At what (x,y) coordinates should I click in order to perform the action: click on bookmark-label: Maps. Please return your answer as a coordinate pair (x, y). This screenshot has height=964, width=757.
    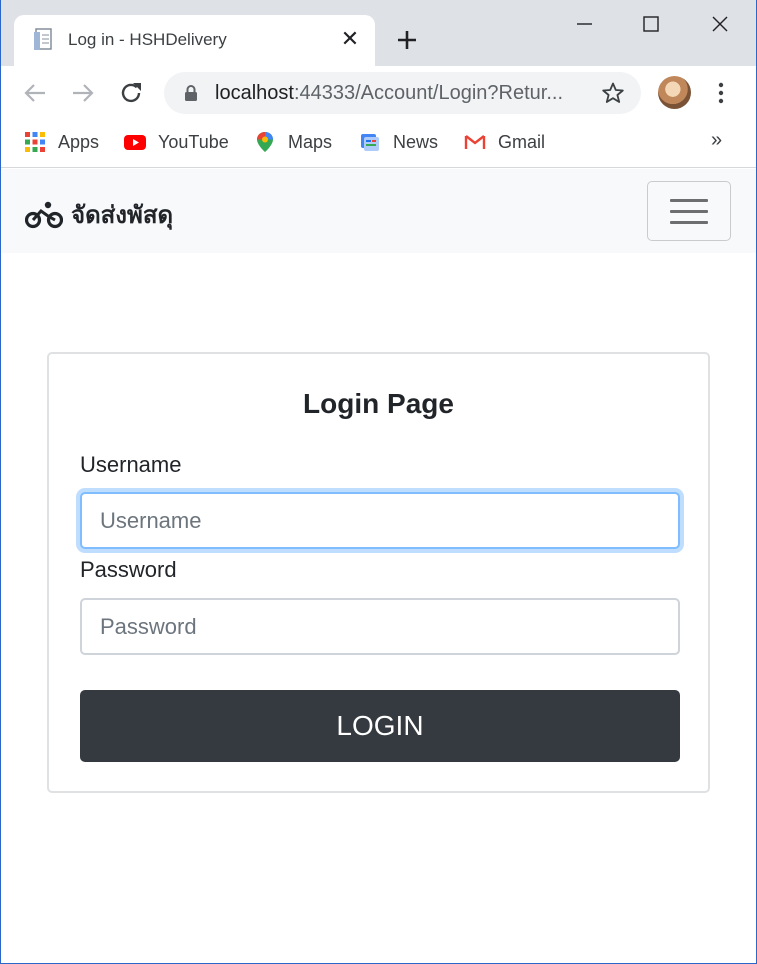
    Looking at the image, I should click on (310, 141).